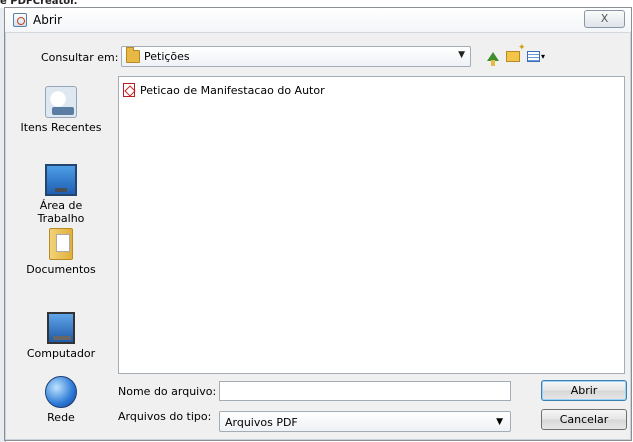  Describe the element at coordinates (61, 269) in the screenshot. I see `place-label: Documentos` at that location.